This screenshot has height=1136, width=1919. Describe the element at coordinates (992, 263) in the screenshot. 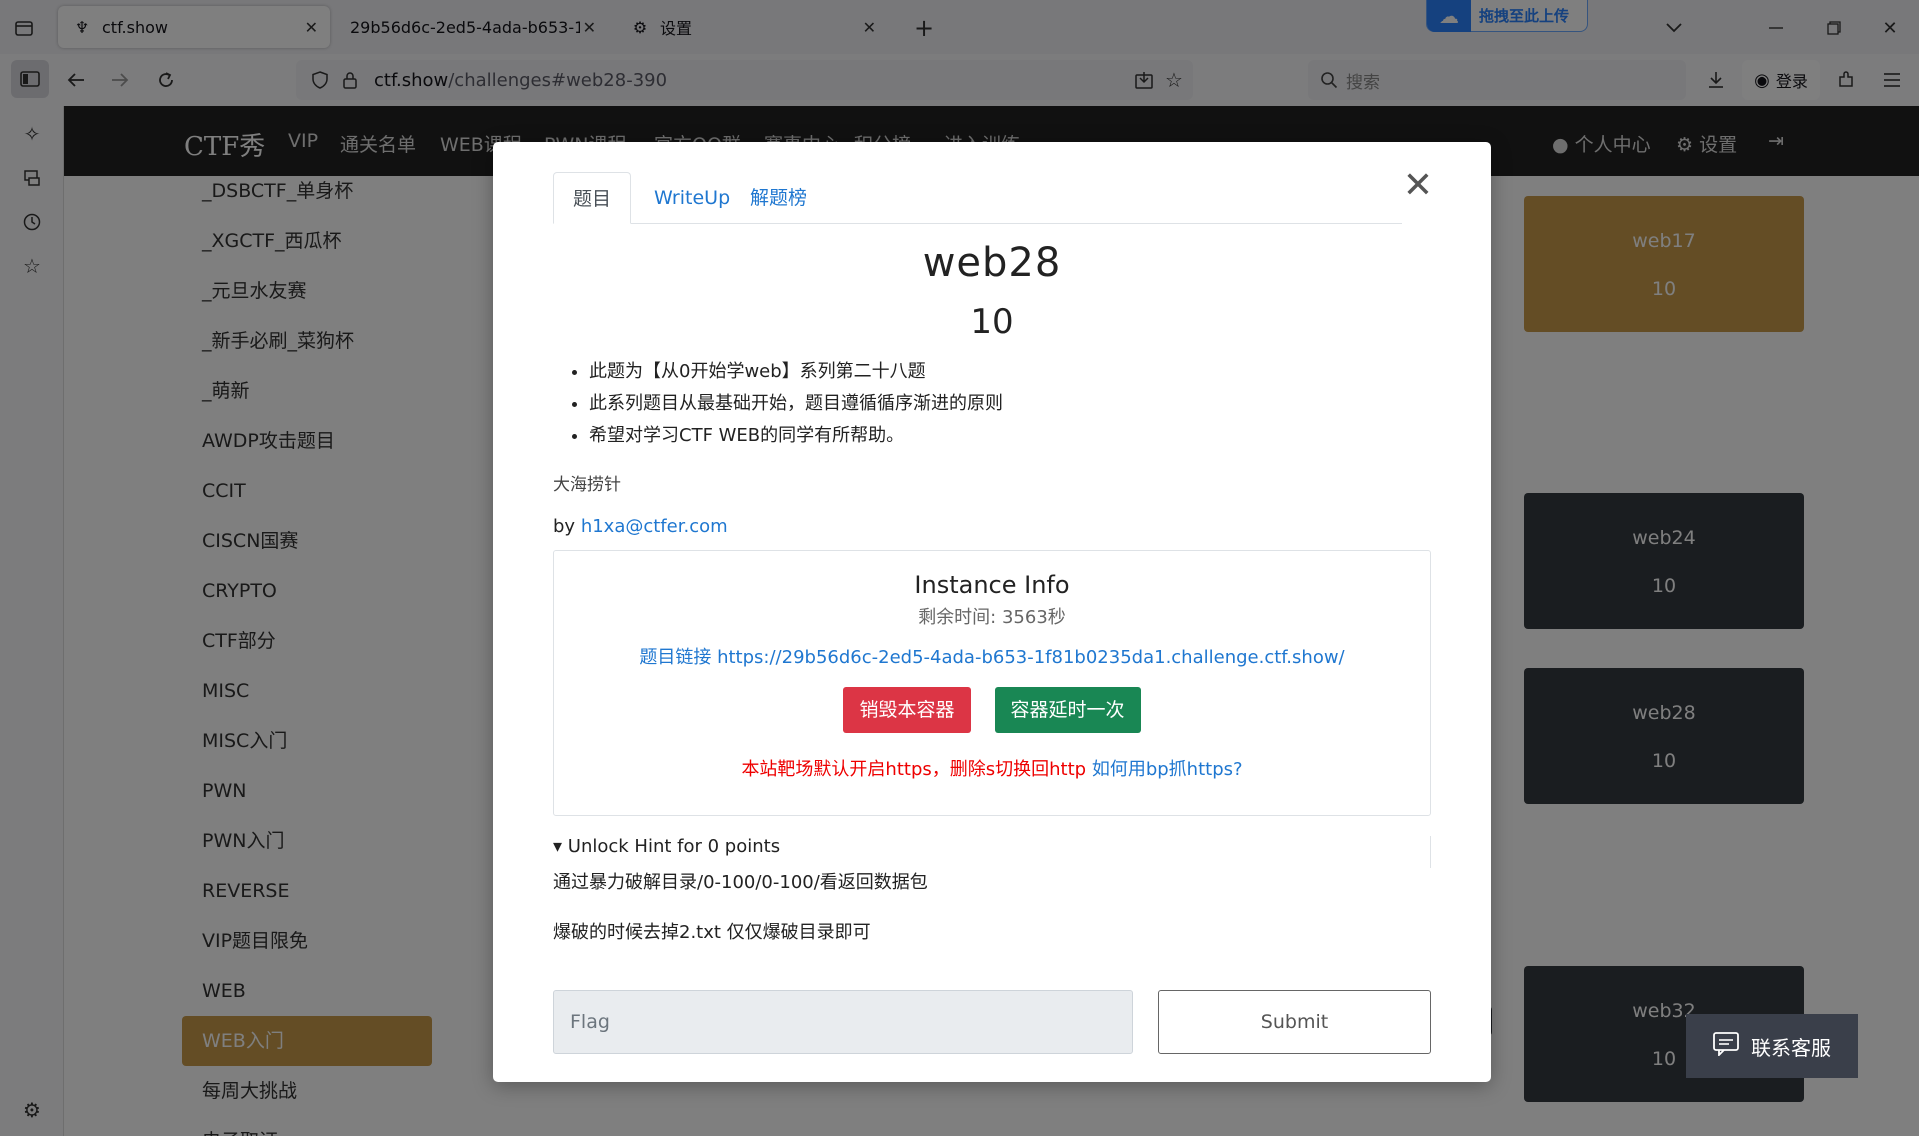

I see `challenge-title: web28` at that location.